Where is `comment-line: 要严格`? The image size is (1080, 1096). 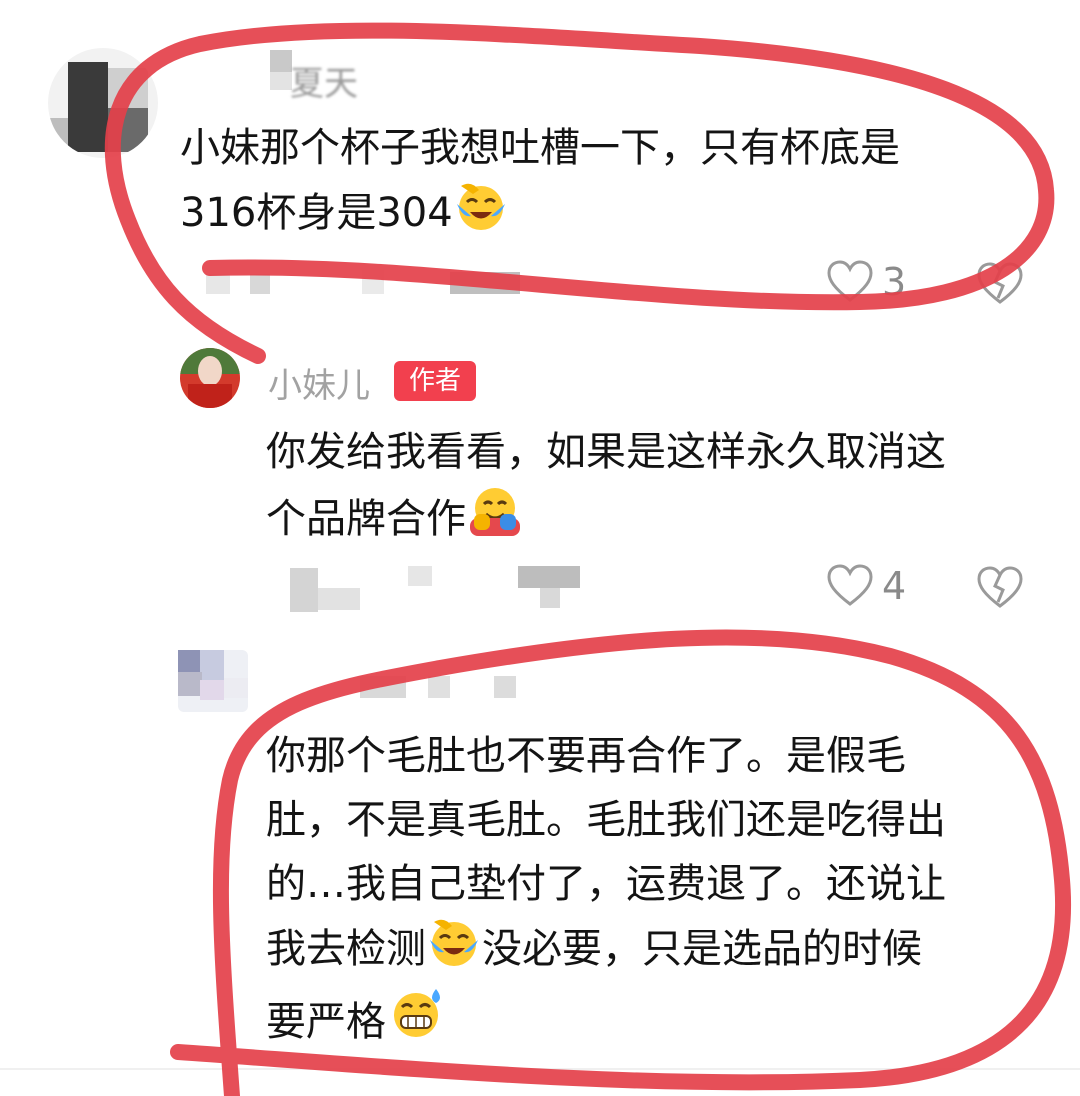
comment-line: 要严格 is located at coordinates (656, 1023).